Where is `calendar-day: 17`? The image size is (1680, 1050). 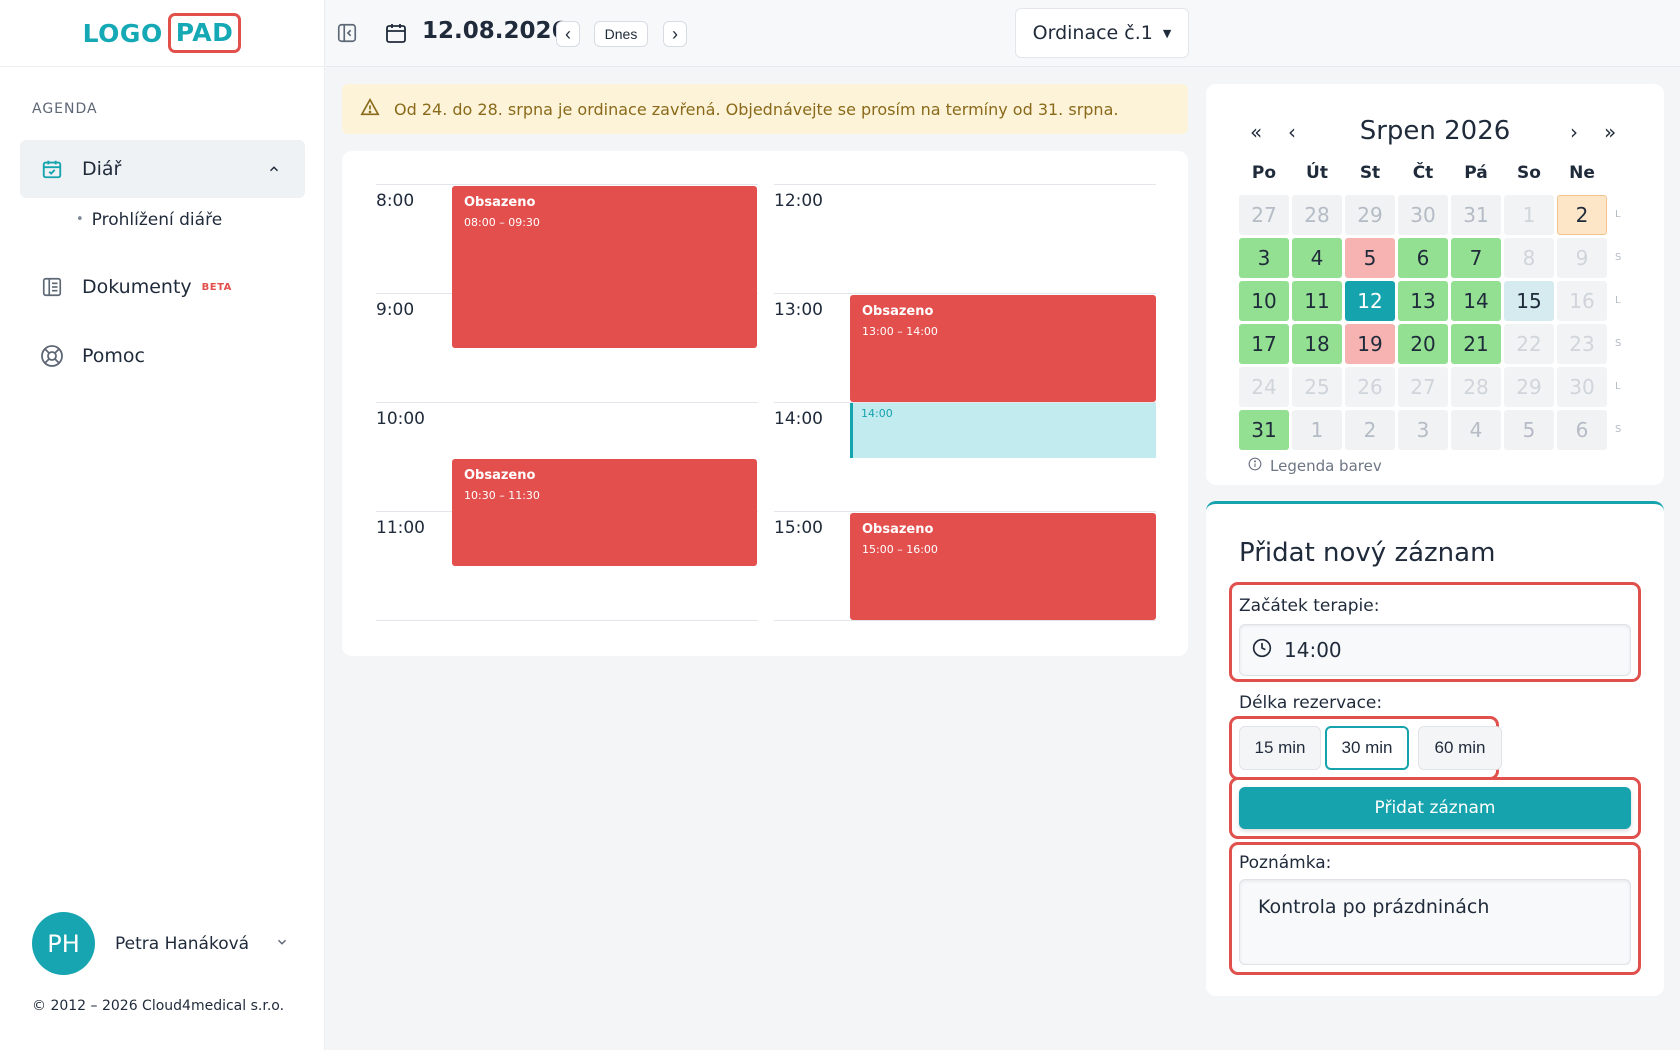 calendar-day: 17 is located at coordinates (1264, 344).